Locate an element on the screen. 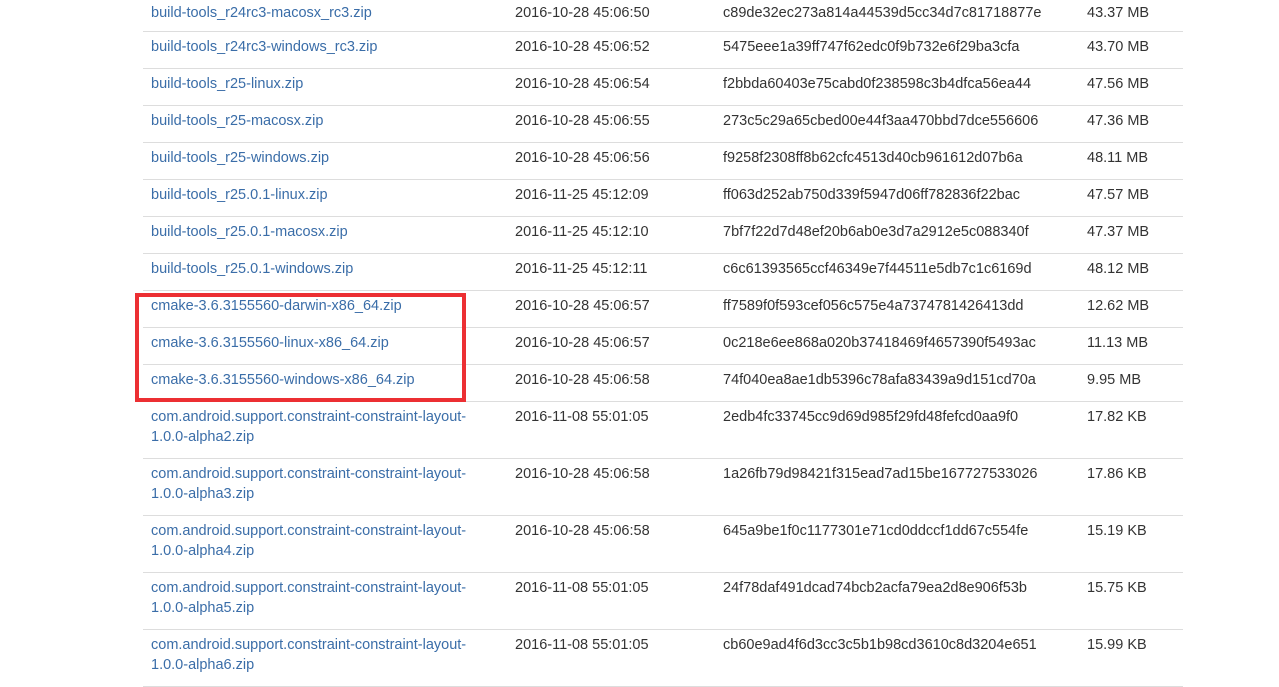 The height and width of the screenshot is (687, 1279). file-size: 15.99 KB is located at coordinates (1117, 645).